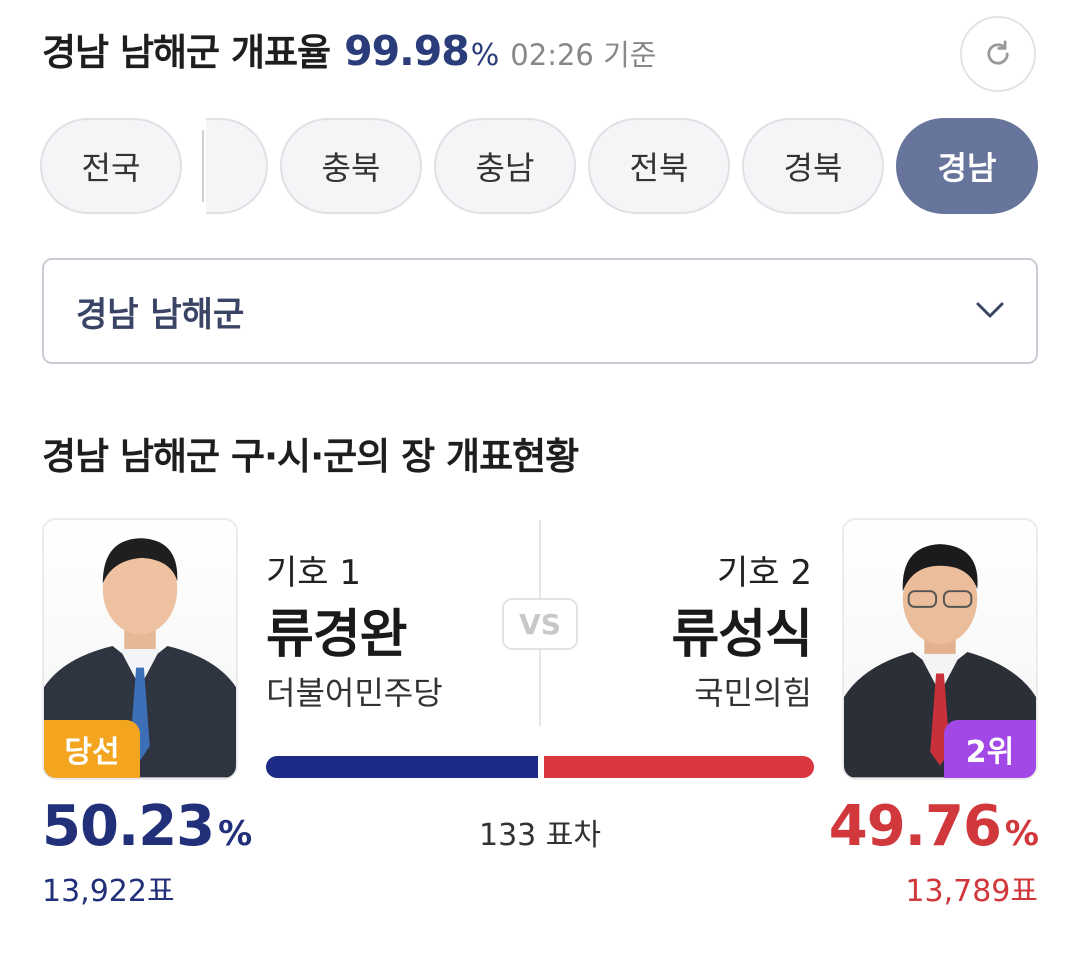 The height and width of the screenshot is (970, 1080). What do you see at coordinates (540, 624) in the screenshot?
I see `vs-badge: VS` at bounding box center [540, 624].